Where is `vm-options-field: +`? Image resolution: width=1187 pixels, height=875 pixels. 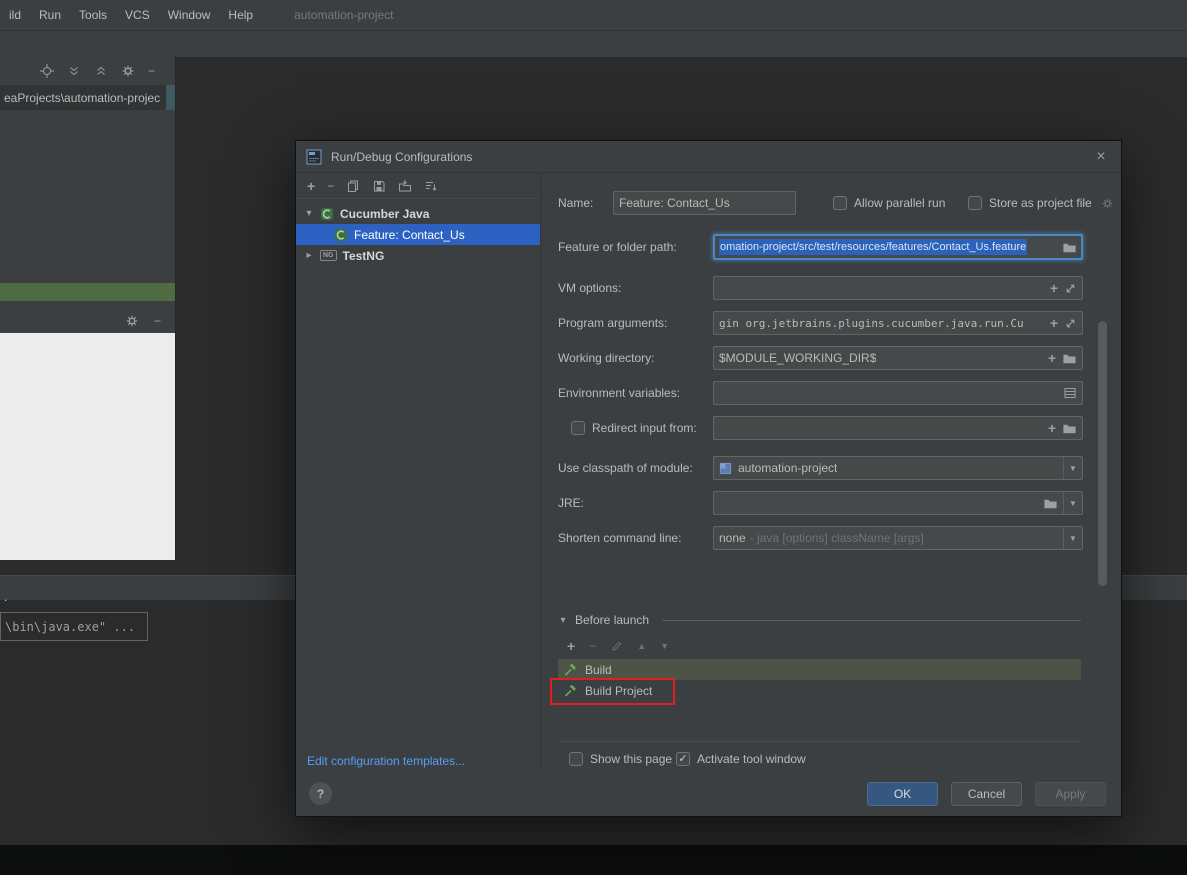 vm-options-field: + is located at coordinates (898, 288).